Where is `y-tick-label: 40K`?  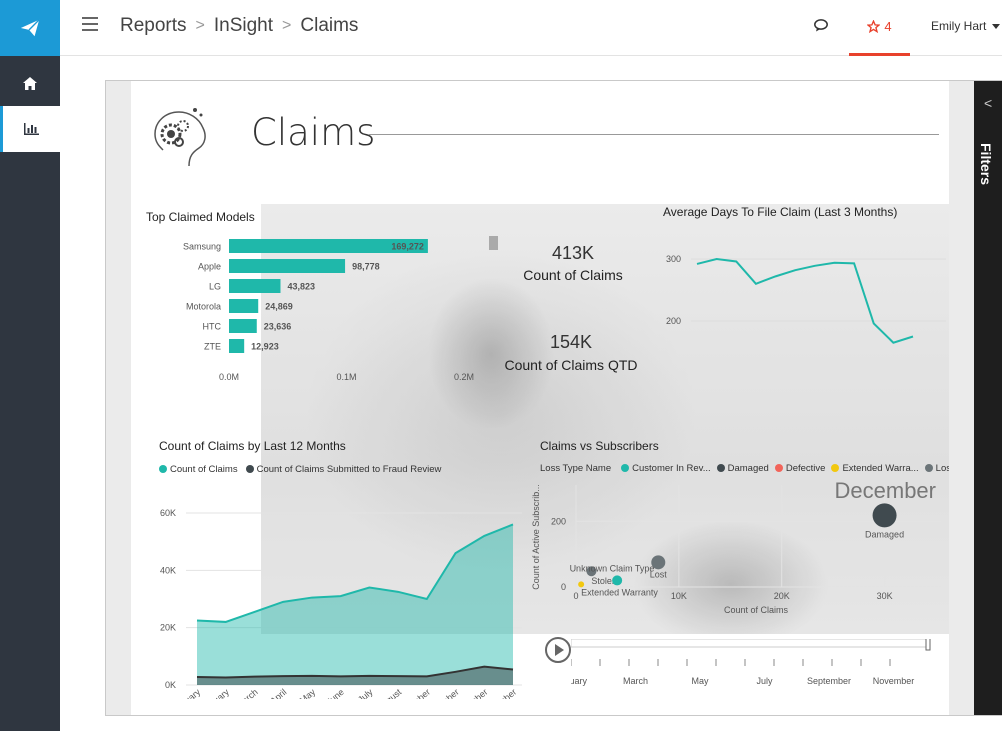 y-tick-label: 40K is located at coordinates (168, 570).